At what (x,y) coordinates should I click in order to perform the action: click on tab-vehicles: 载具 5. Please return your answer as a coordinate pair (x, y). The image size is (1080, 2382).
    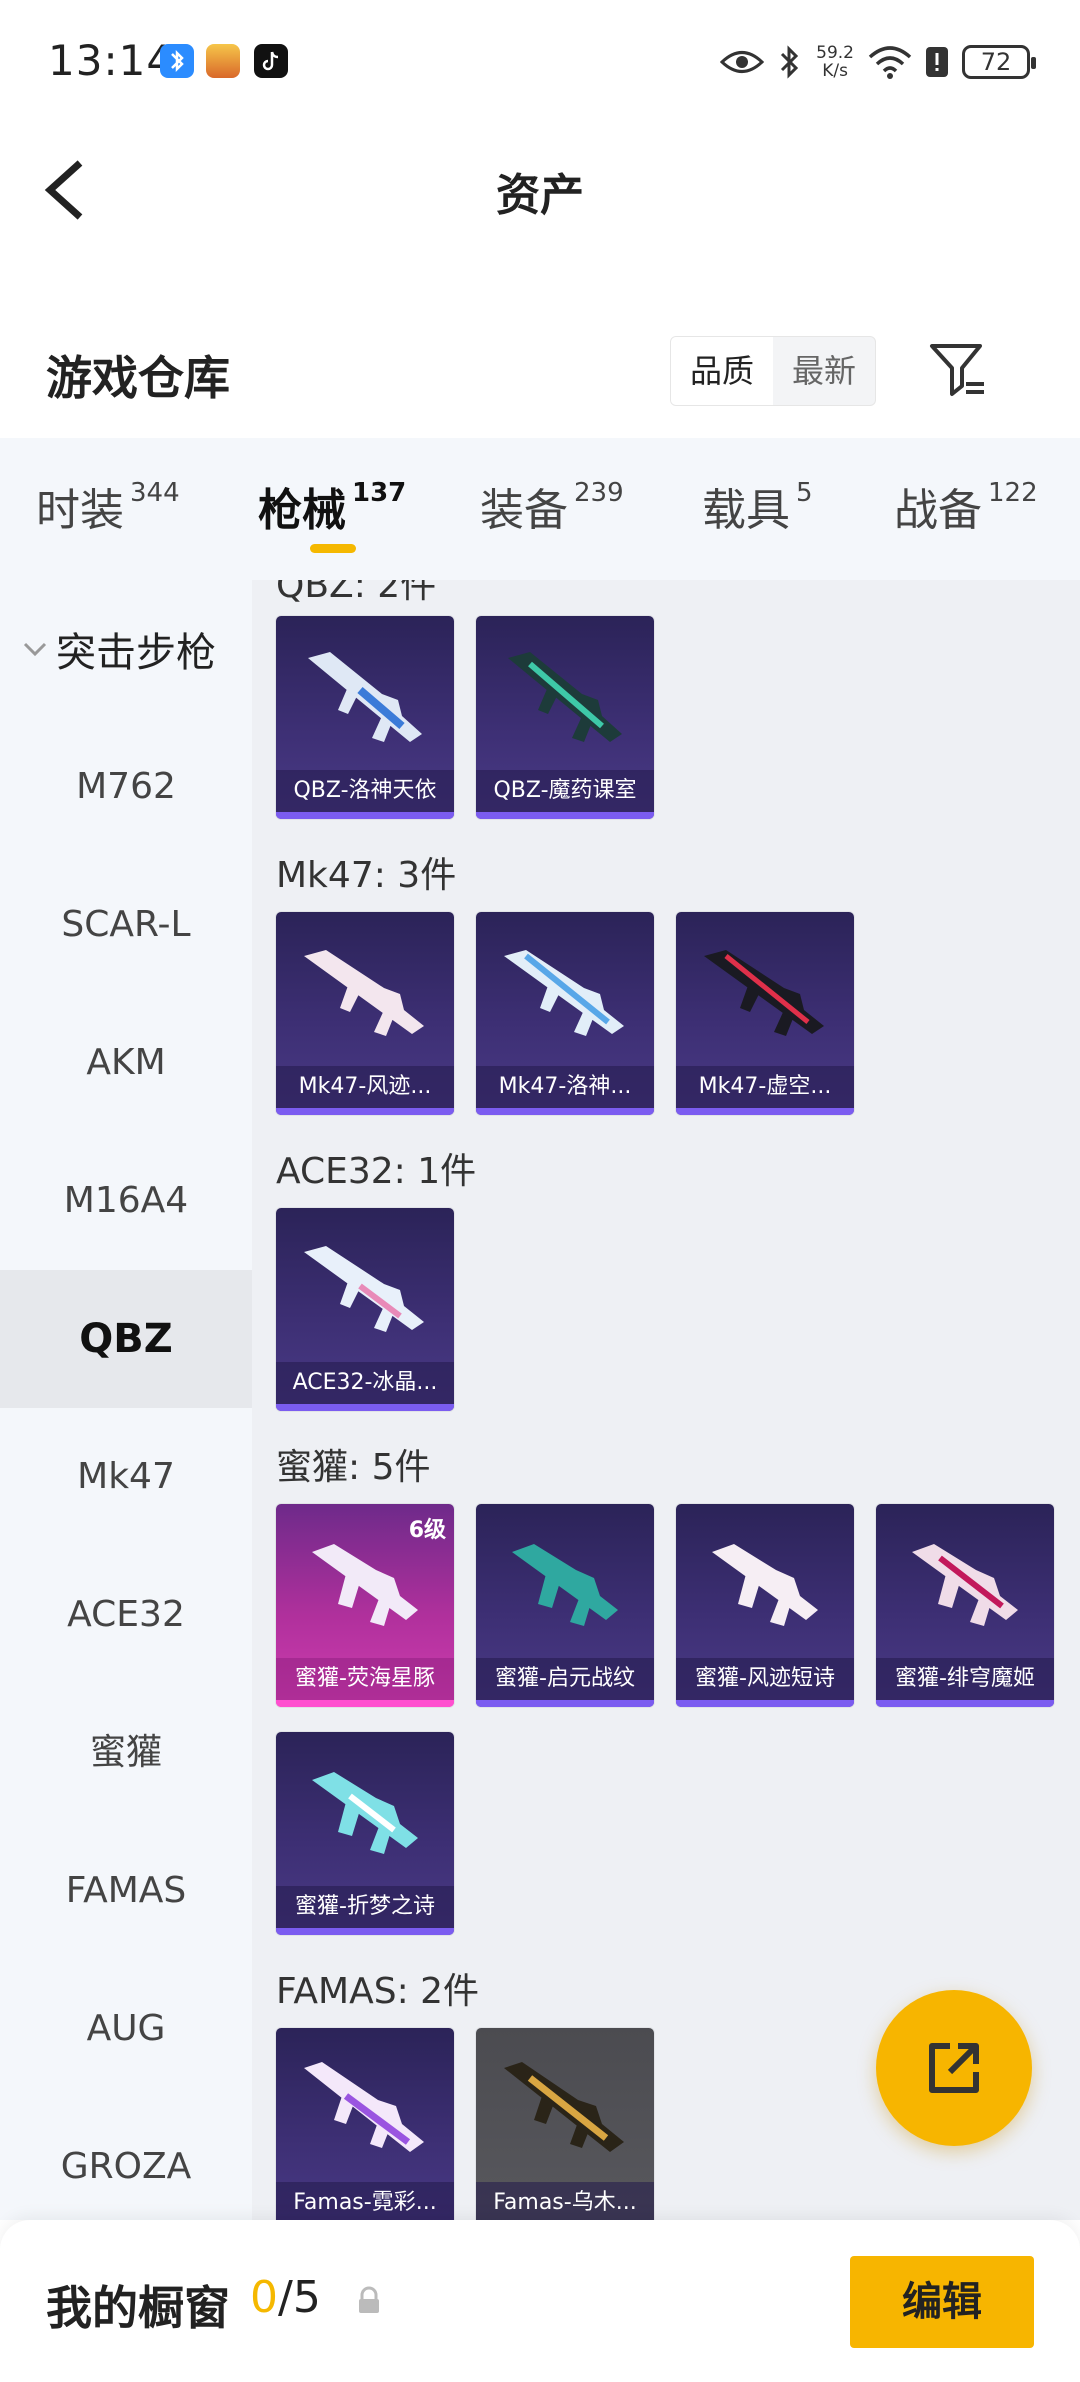
    Looking at the image, I should click on (757, 506).